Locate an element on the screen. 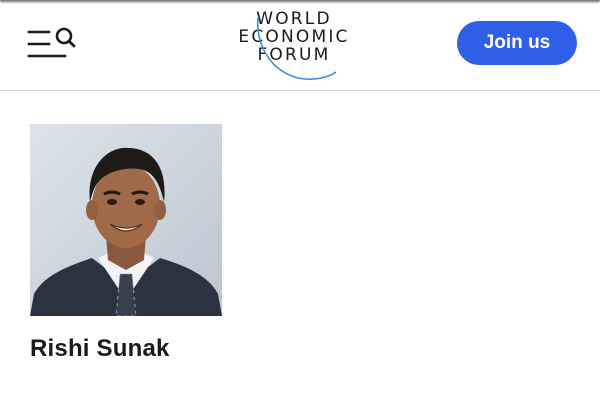 The width and height of the screenshot is (600, 401). person-name: Rishi Sunak is located at coordinates (100, 349).